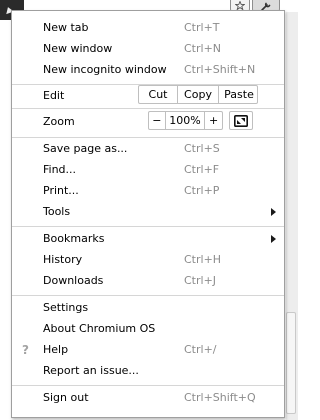 This screenshot has height=420, width=320. I want to click on zoom-in-button: +, so click(213, 120).